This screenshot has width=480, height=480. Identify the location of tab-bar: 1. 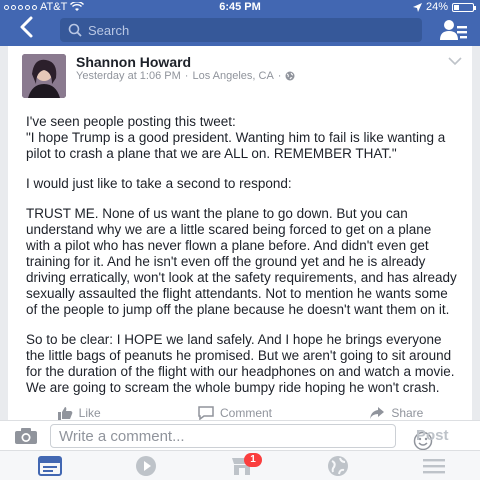
(240, 465).